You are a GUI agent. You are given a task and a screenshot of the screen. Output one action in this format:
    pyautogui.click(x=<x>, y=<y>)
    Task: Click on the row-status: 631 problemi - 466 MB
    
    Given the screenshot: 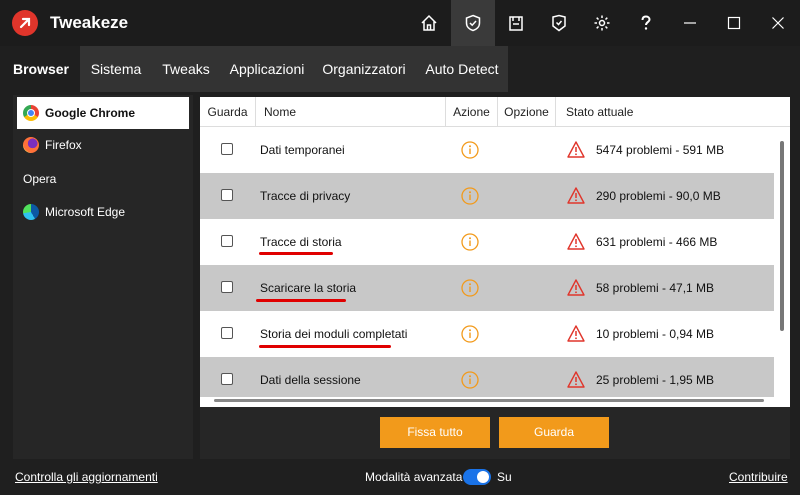 What is the action you would take?
    pyautogui.click(x=657, y=242)
    